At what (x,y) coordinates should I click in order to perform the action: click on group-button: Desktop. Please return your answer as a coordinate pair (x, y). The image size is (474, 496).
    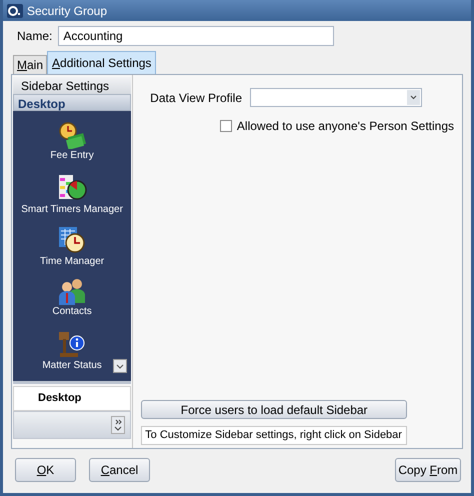
    Looking at the image, I should click on (72, 398).